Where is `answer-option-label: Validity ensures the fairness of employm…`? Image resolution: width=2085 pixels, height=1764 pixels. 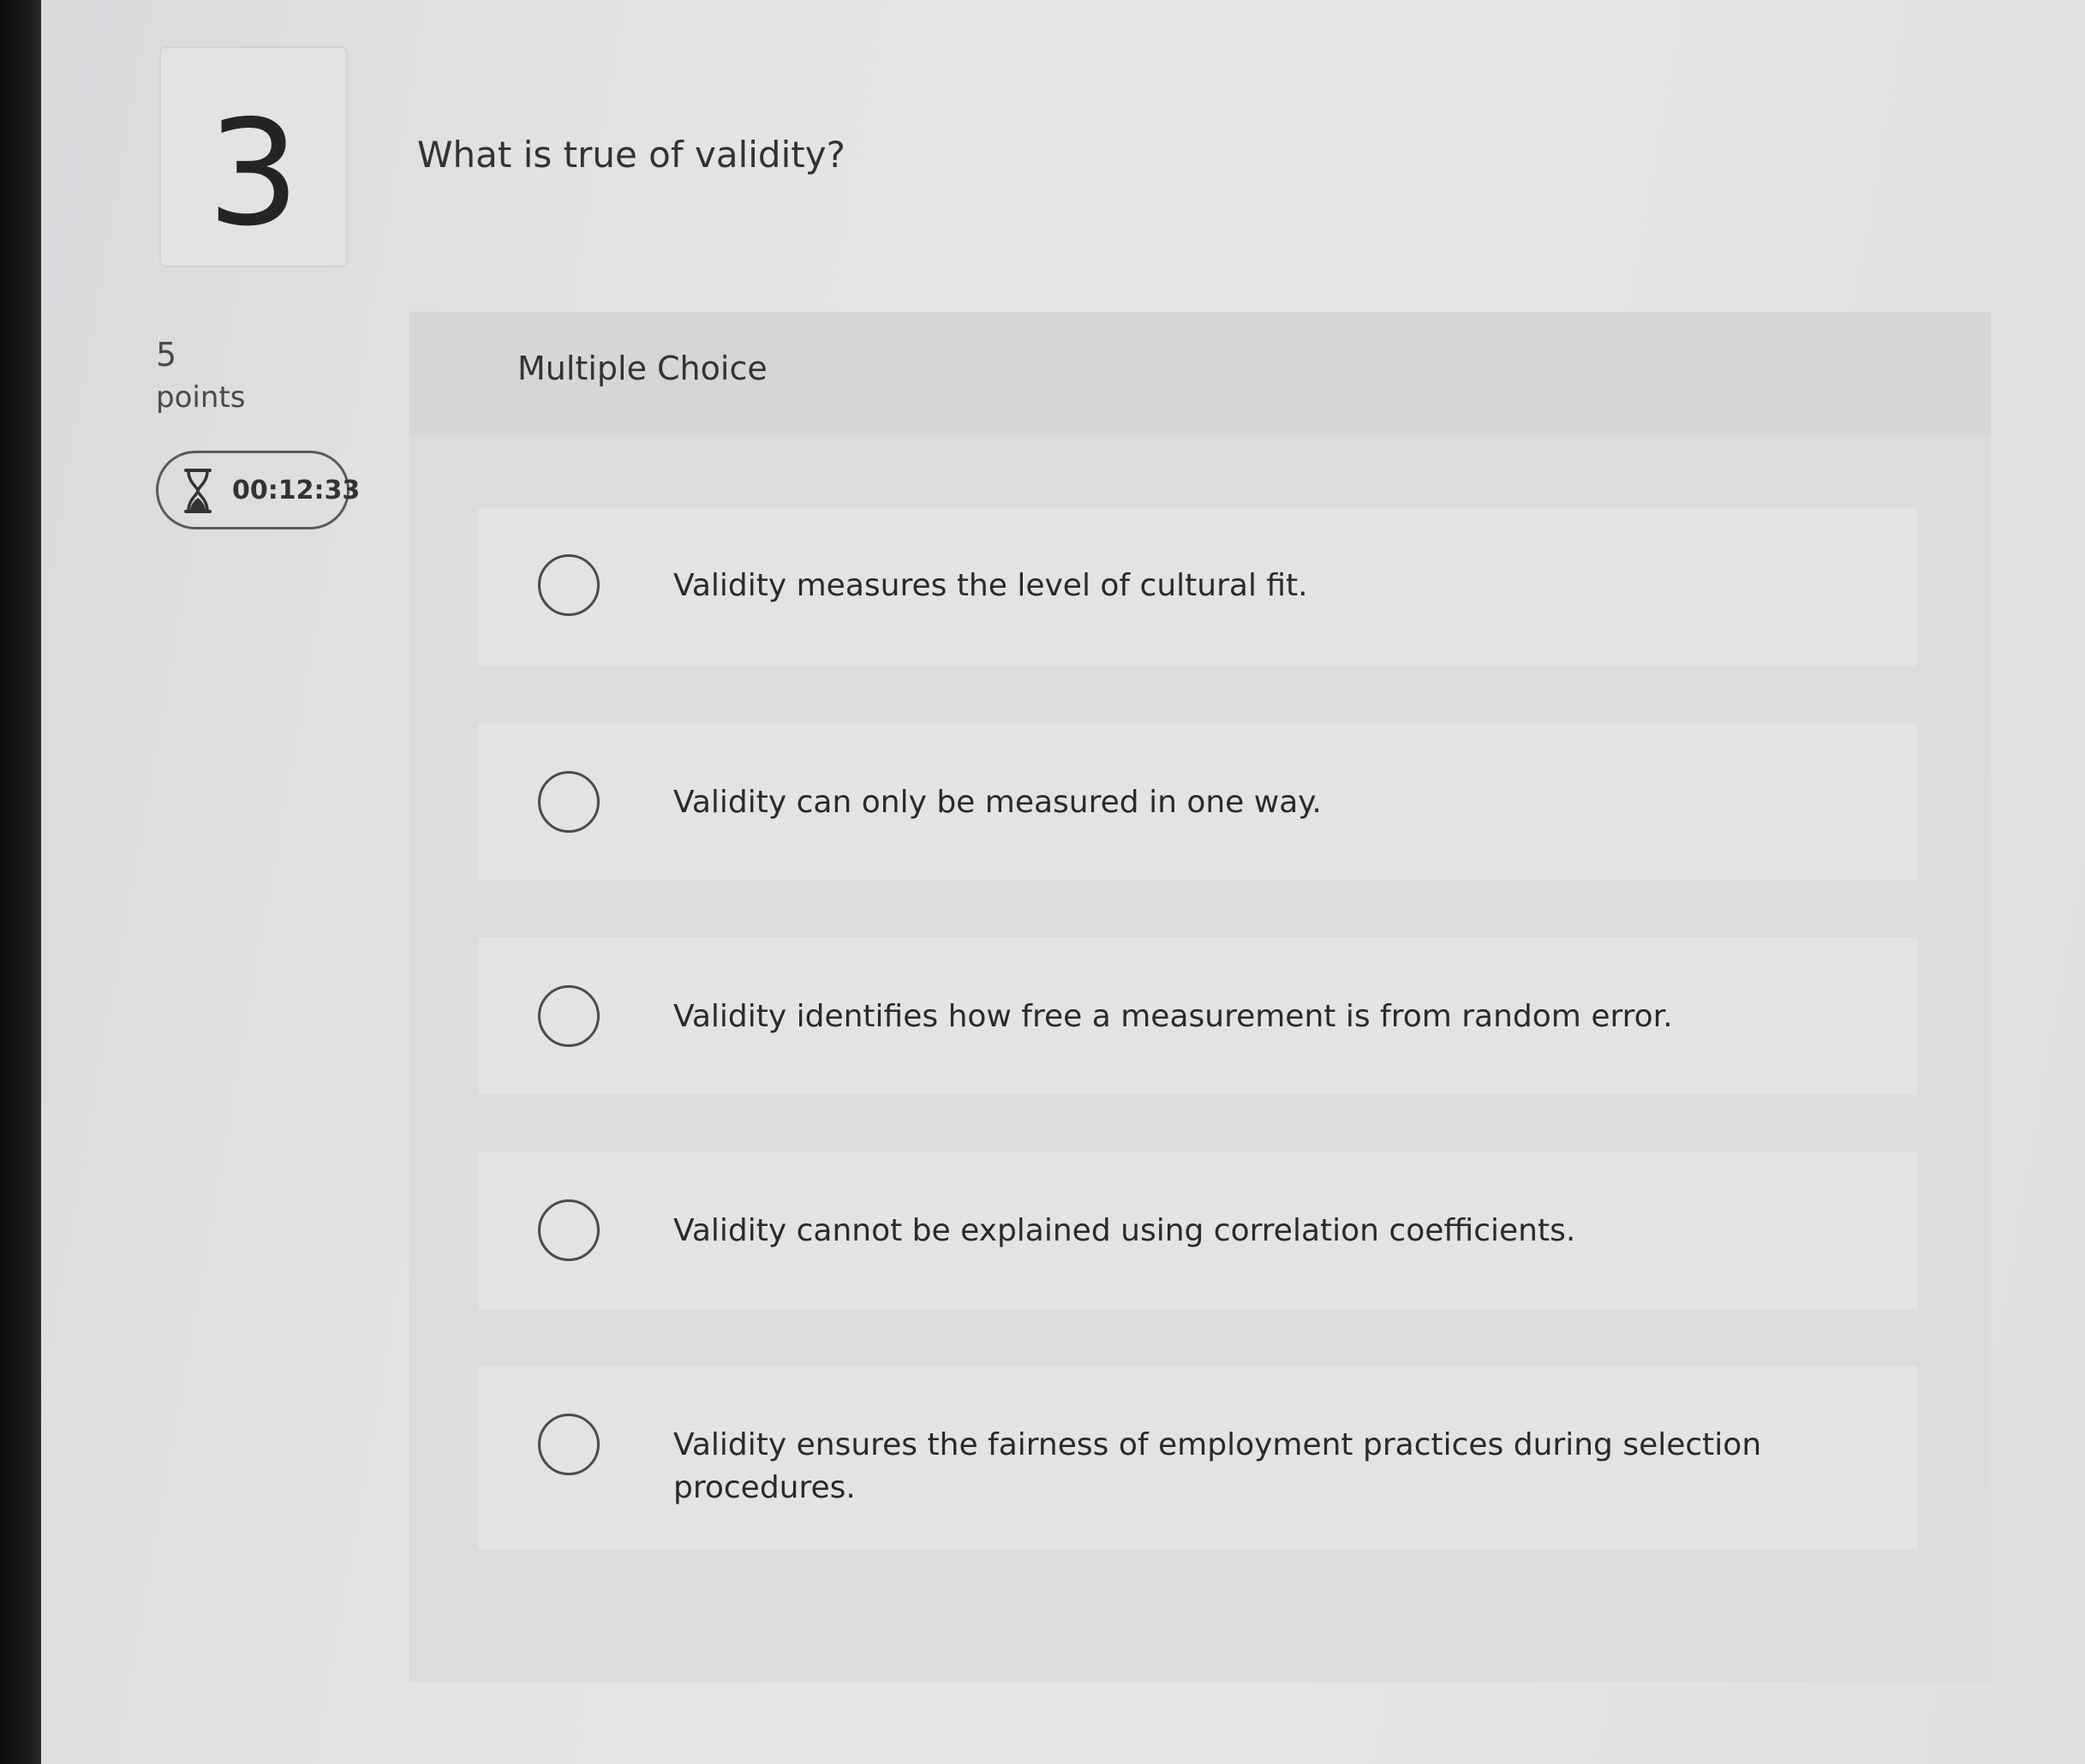 answer-option-label: Validity ensures the fairness of employm… is located at coordinates (1217, 1466).